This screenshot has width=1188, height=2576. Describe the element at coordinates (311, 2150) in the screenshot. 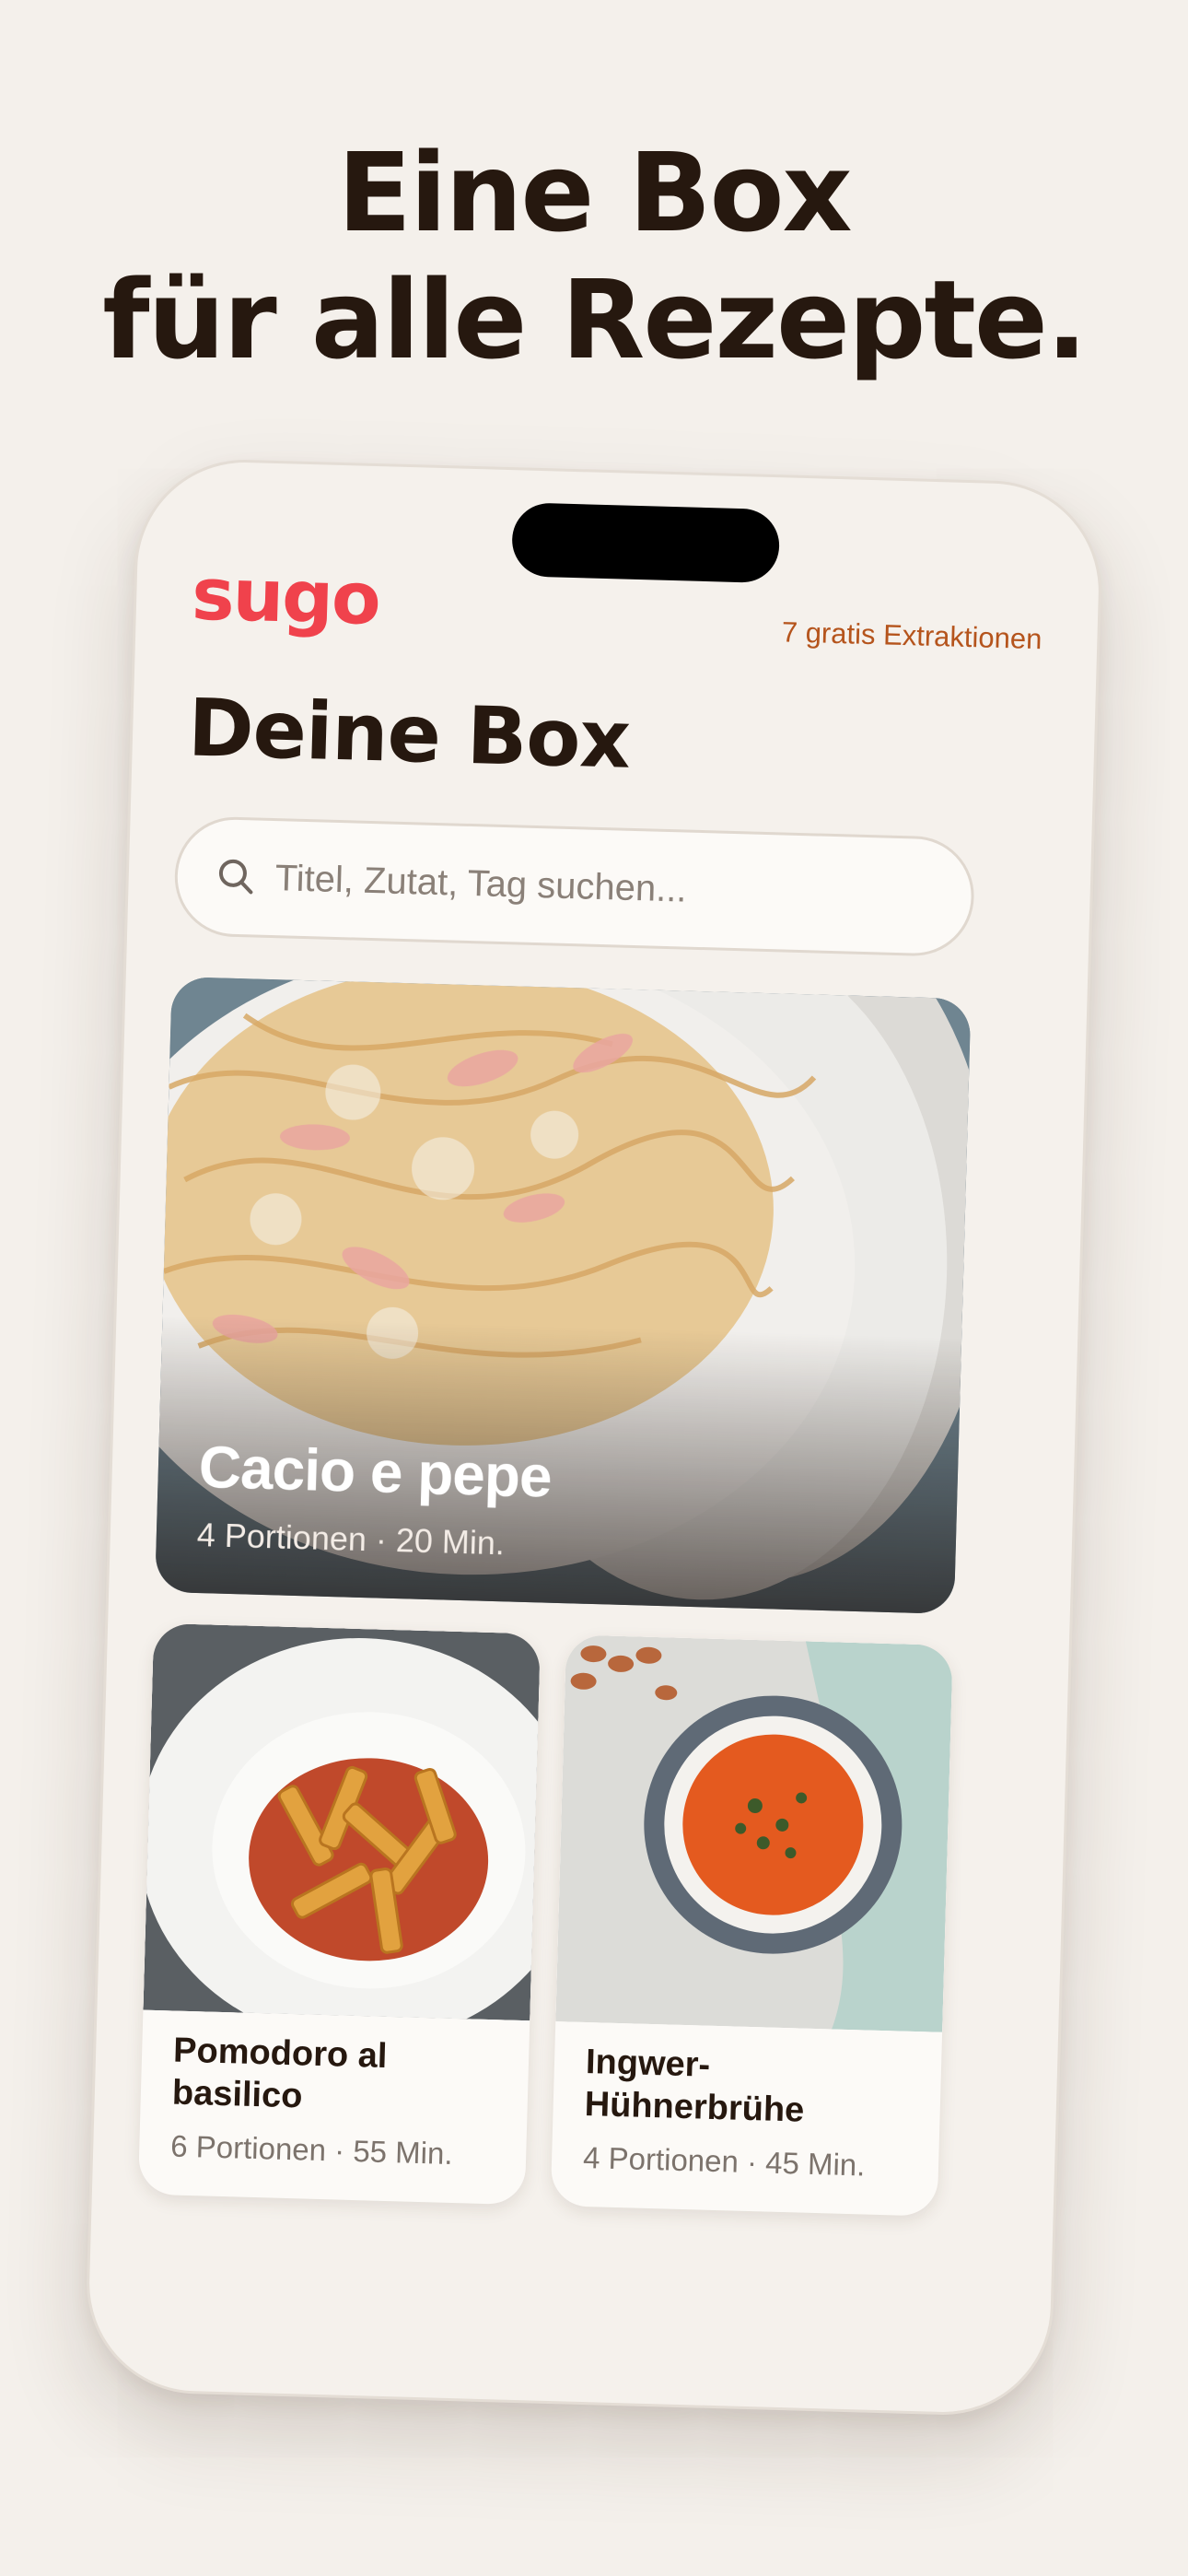

I see `recipe-meta: 6 Portionen · 55 Min.` at that location.